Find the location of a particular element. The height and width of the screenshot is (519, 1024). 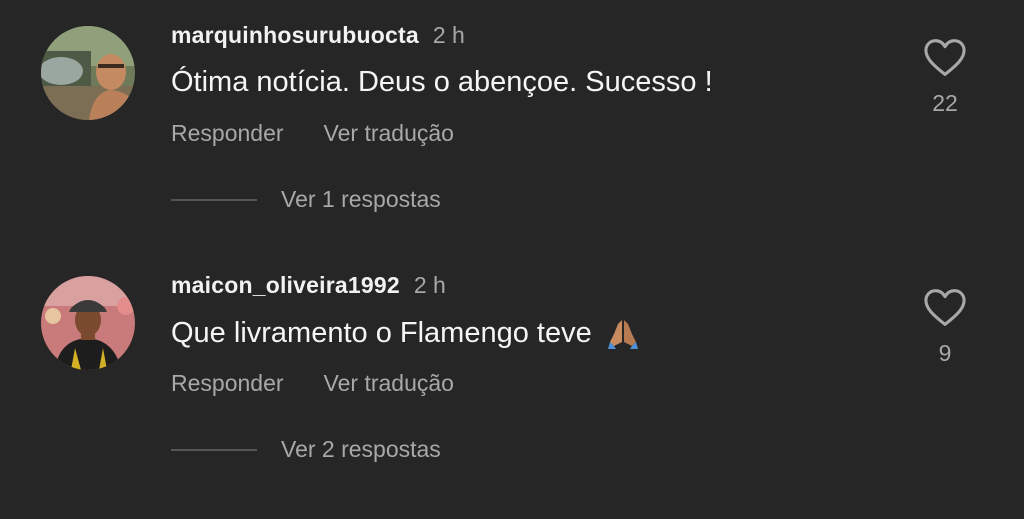

comment-text: Que livramento o Flamengo teve is located at coordinates (405, 333).